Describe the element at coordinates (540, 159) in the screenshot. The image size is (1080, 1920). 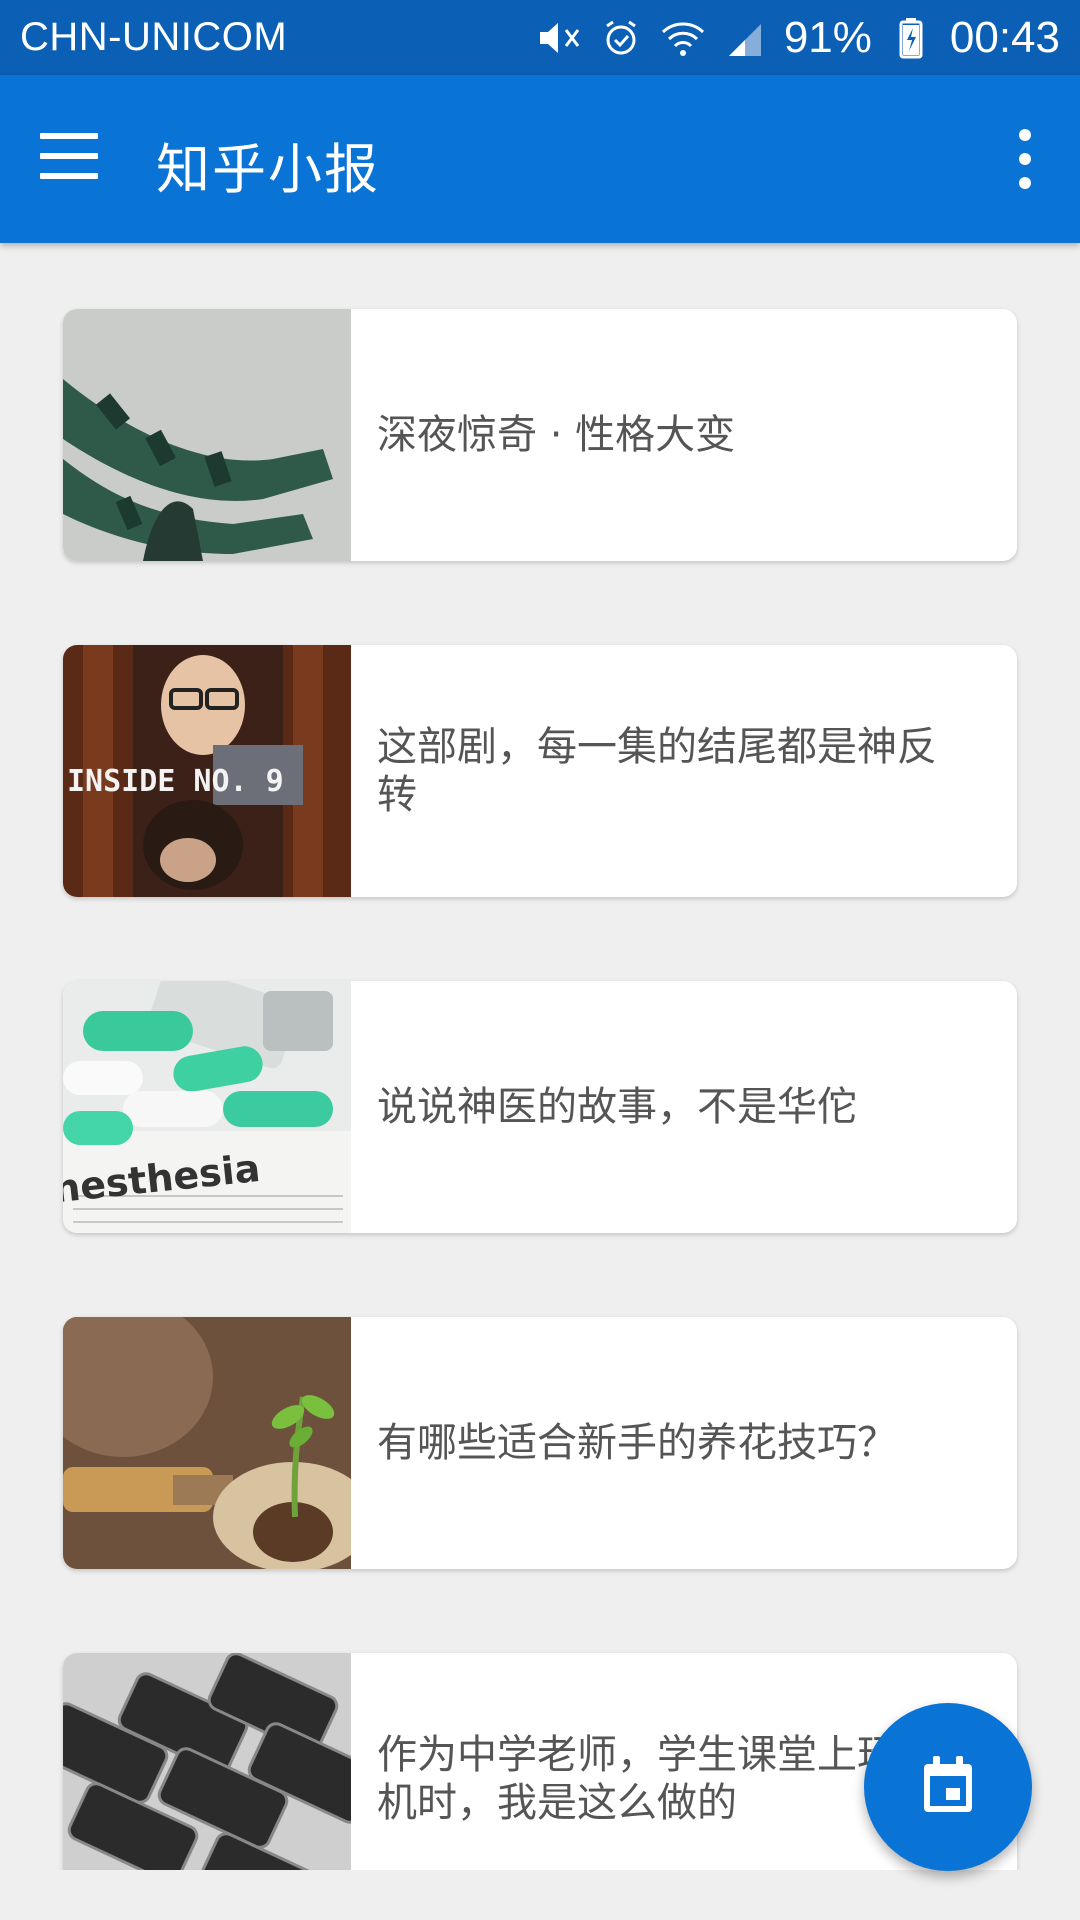
I see `app-bar: 知乎小报` at that location.